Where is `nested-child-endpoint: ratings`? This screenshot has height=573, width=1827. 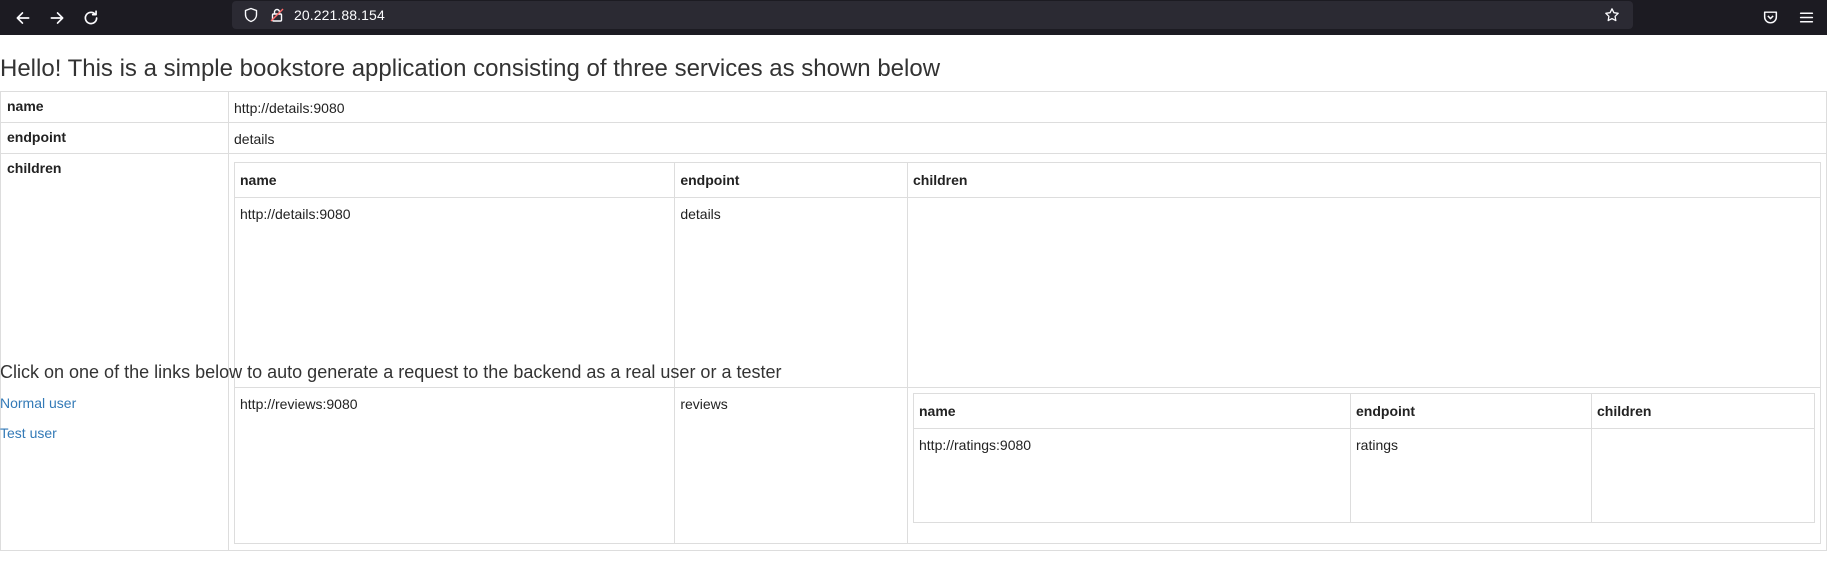
nested-child-endpoint: ratings is located at coordinates (1471, 475).